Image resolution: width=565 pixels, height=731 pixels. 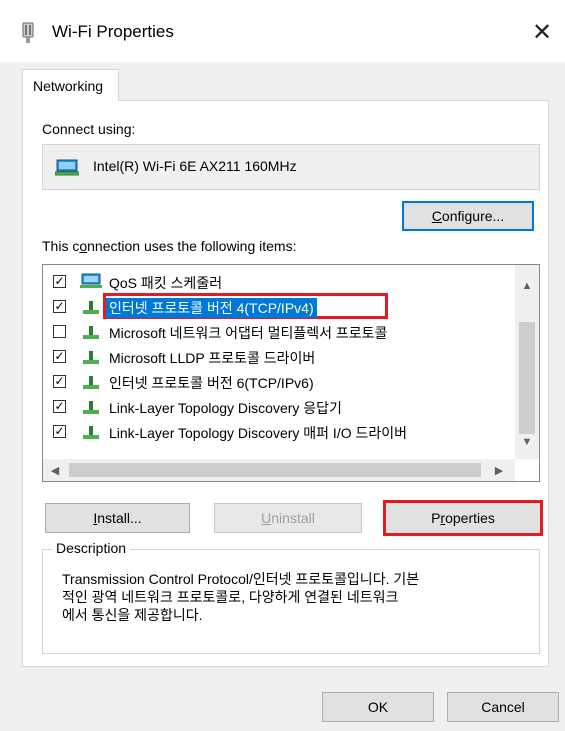 I want to click on connect-using-label: Connect using:, so click(x=89, y=129).